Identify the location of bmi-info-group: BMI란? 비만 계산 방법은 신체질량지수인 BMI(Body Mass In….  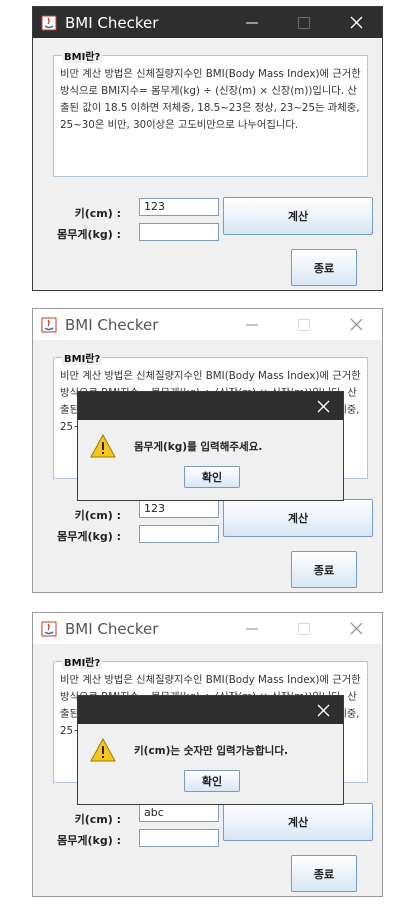
(210, 112).